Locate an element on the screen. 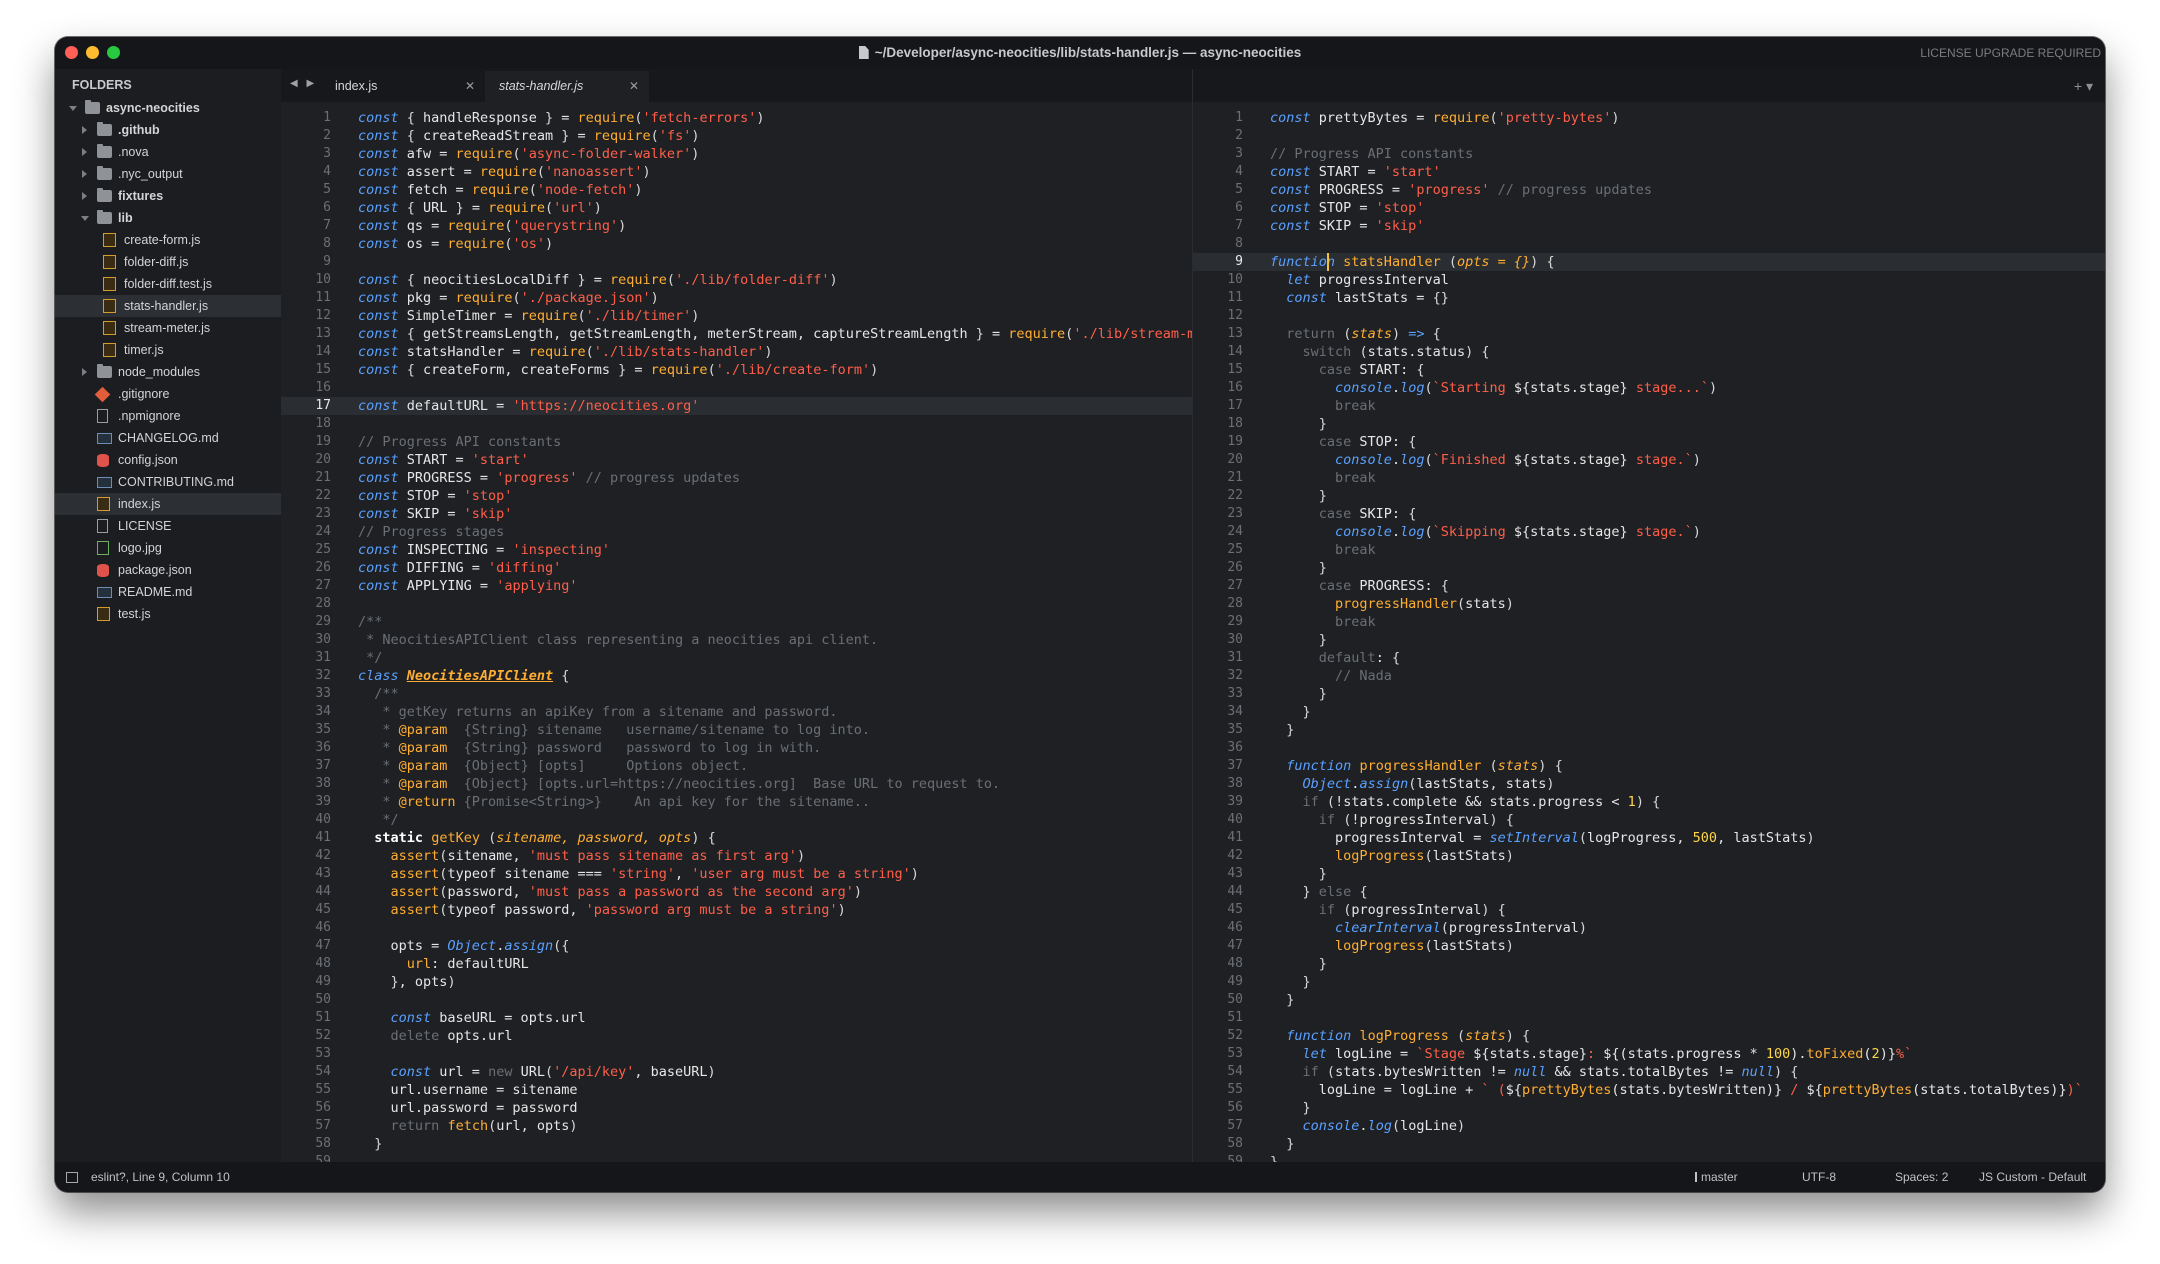 The width and height of the screenshot is (2160, 1264). code-line: const STOP = 'stop' is located at coordinates (435, 496).